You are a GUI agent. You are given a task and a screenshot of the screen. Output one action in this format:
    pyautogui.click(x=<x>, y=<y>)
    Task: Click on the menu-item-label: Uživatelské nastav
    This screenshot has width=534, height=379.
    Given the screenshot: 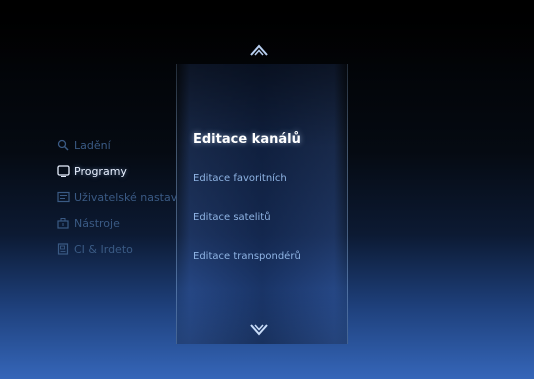 What is the action you would take?
    pyautogui.click(x=126, y=197)
    